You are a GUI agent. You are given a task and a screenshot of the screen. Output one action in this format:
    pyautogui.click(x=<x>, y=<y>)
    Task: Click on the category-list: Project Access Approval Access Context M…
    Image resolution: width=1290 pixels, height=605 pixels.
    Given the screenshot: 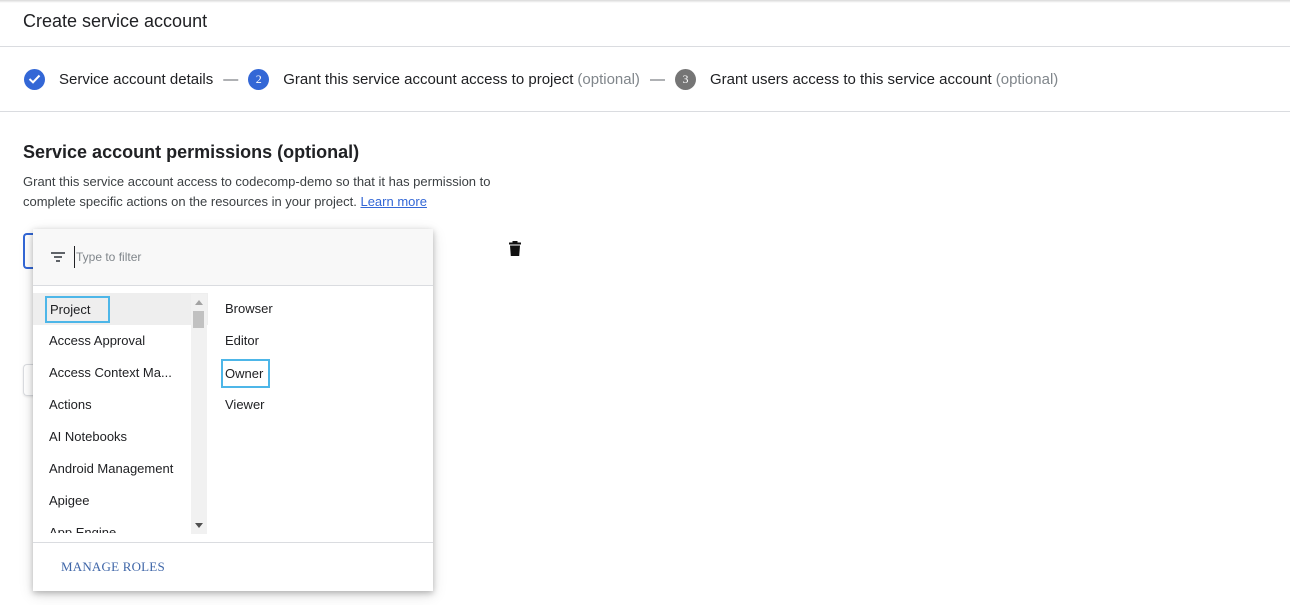 What is the action you would take?
    pyautogui.click(x=120, y=413)
    